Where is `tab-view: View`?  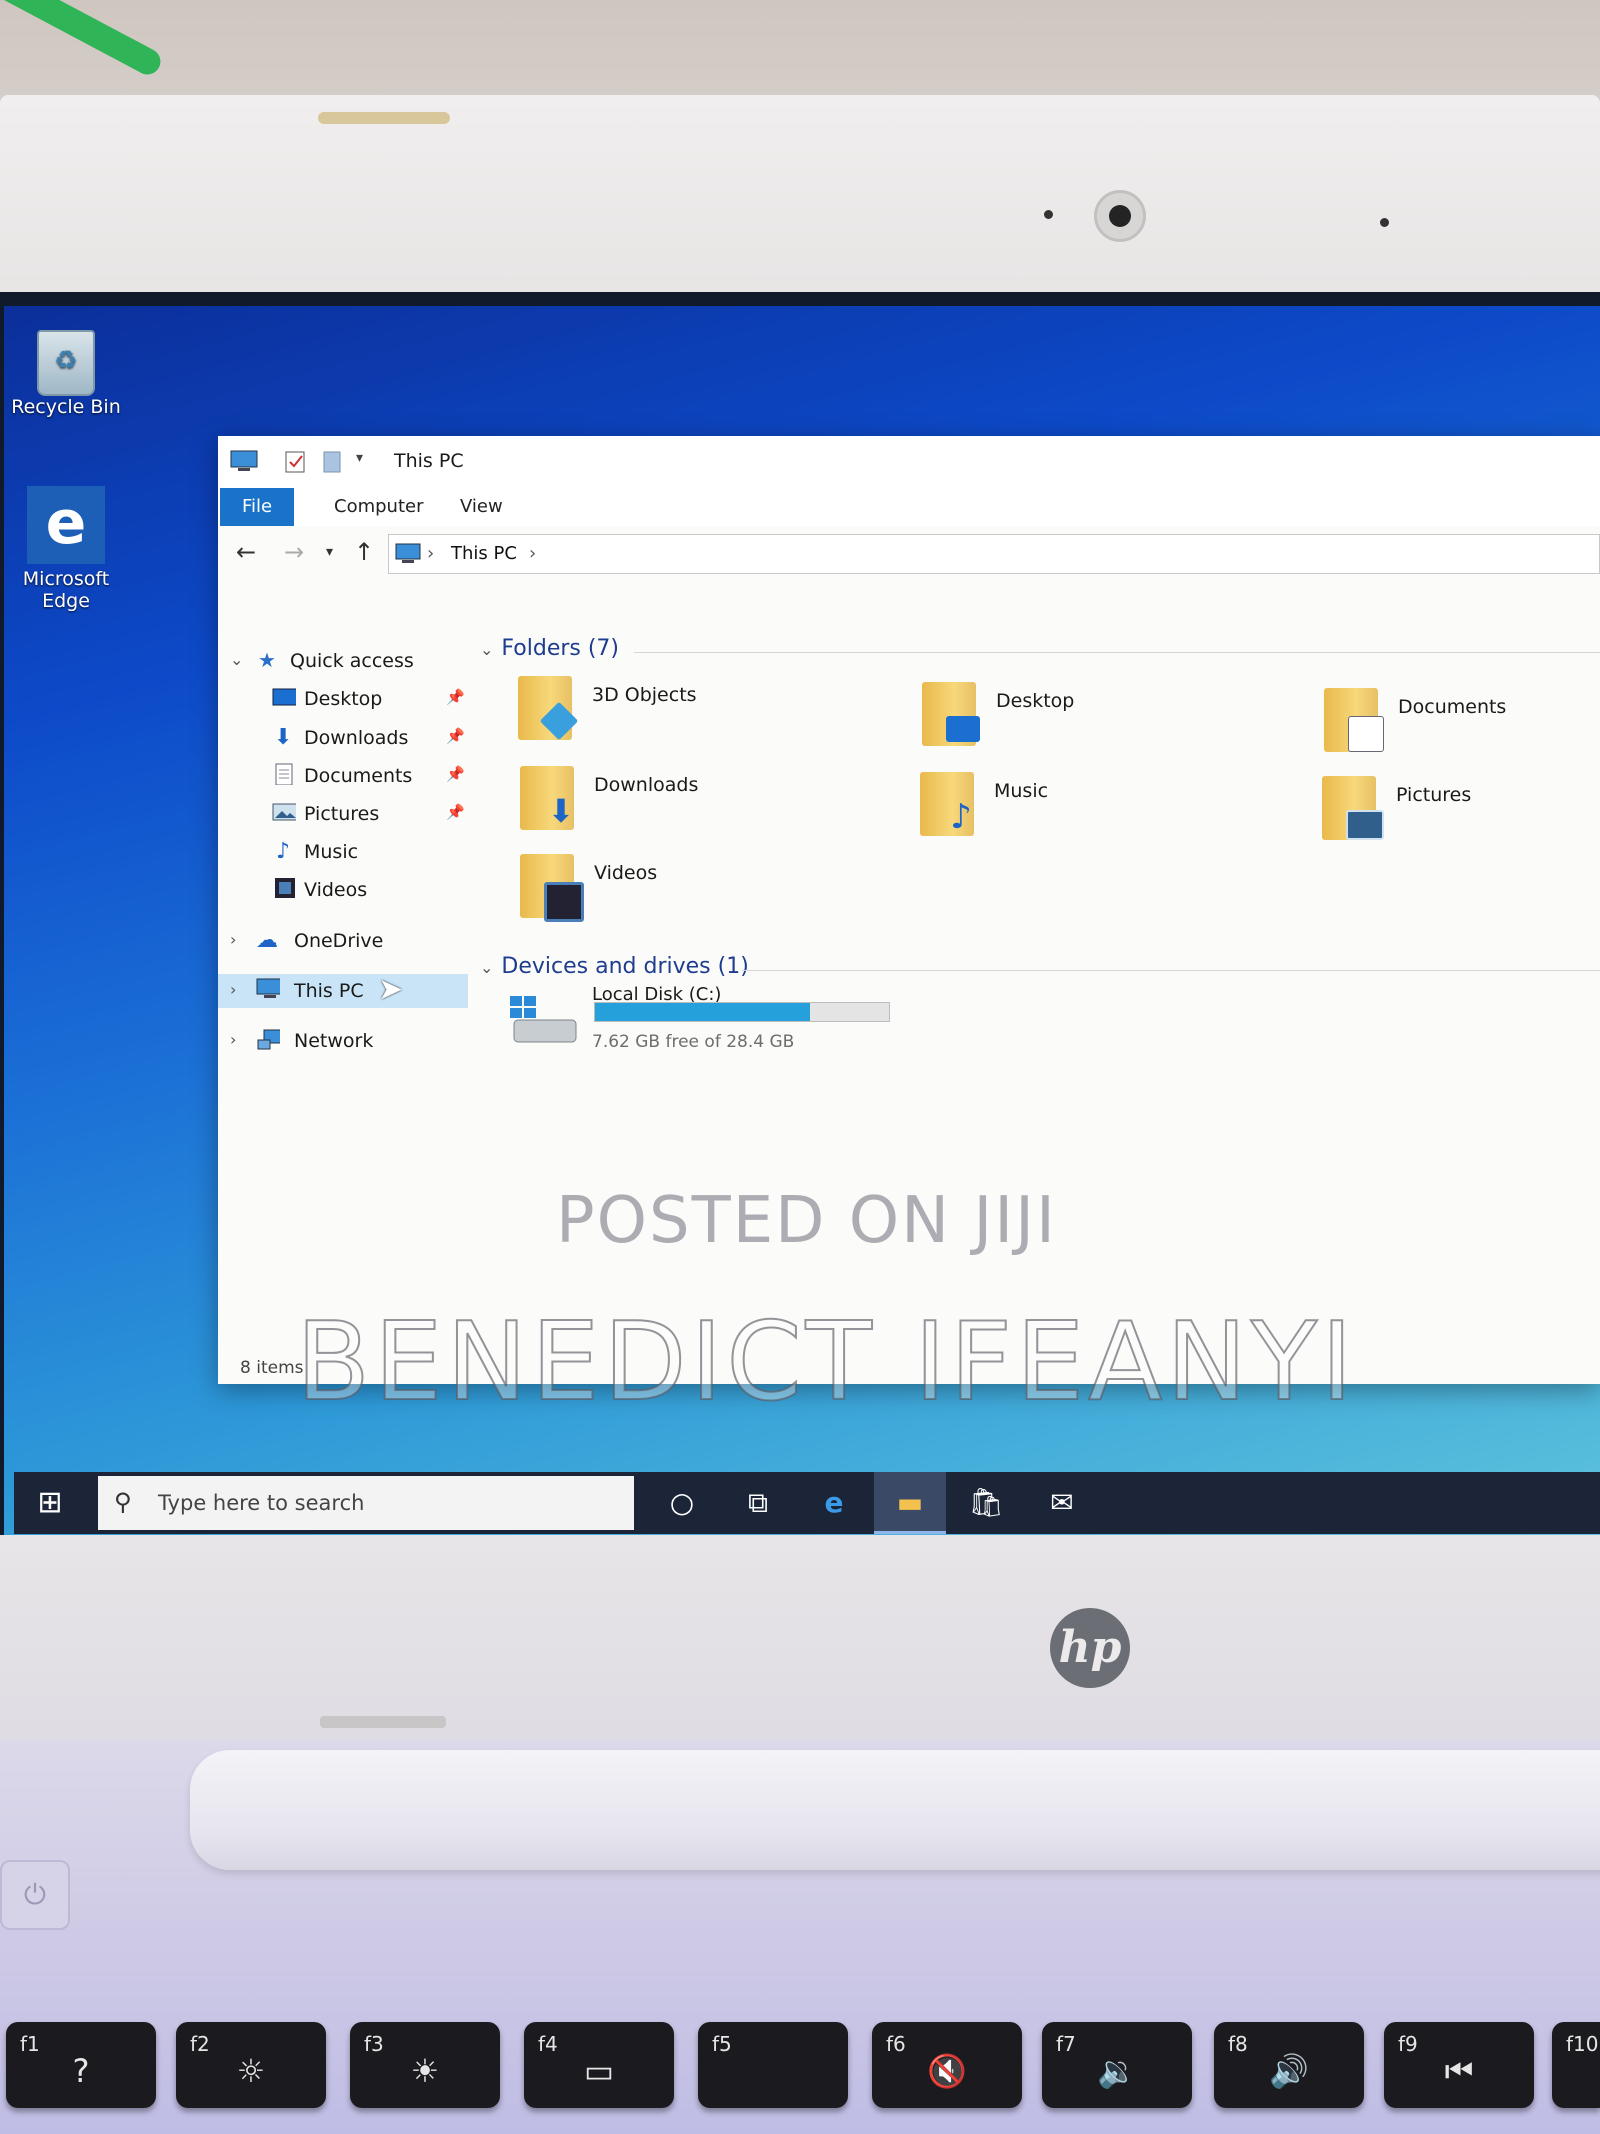
tab-view: View is located at coordinates (481, 507).